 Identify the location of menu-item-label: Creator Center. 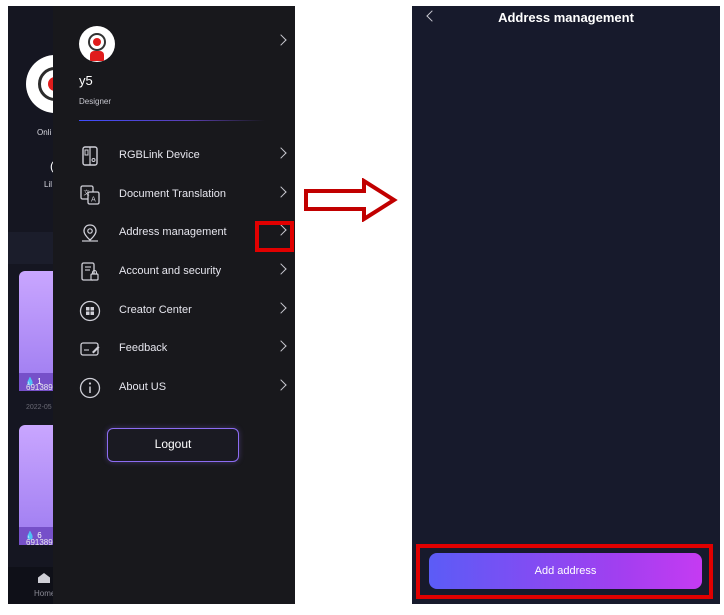
(155, 310).